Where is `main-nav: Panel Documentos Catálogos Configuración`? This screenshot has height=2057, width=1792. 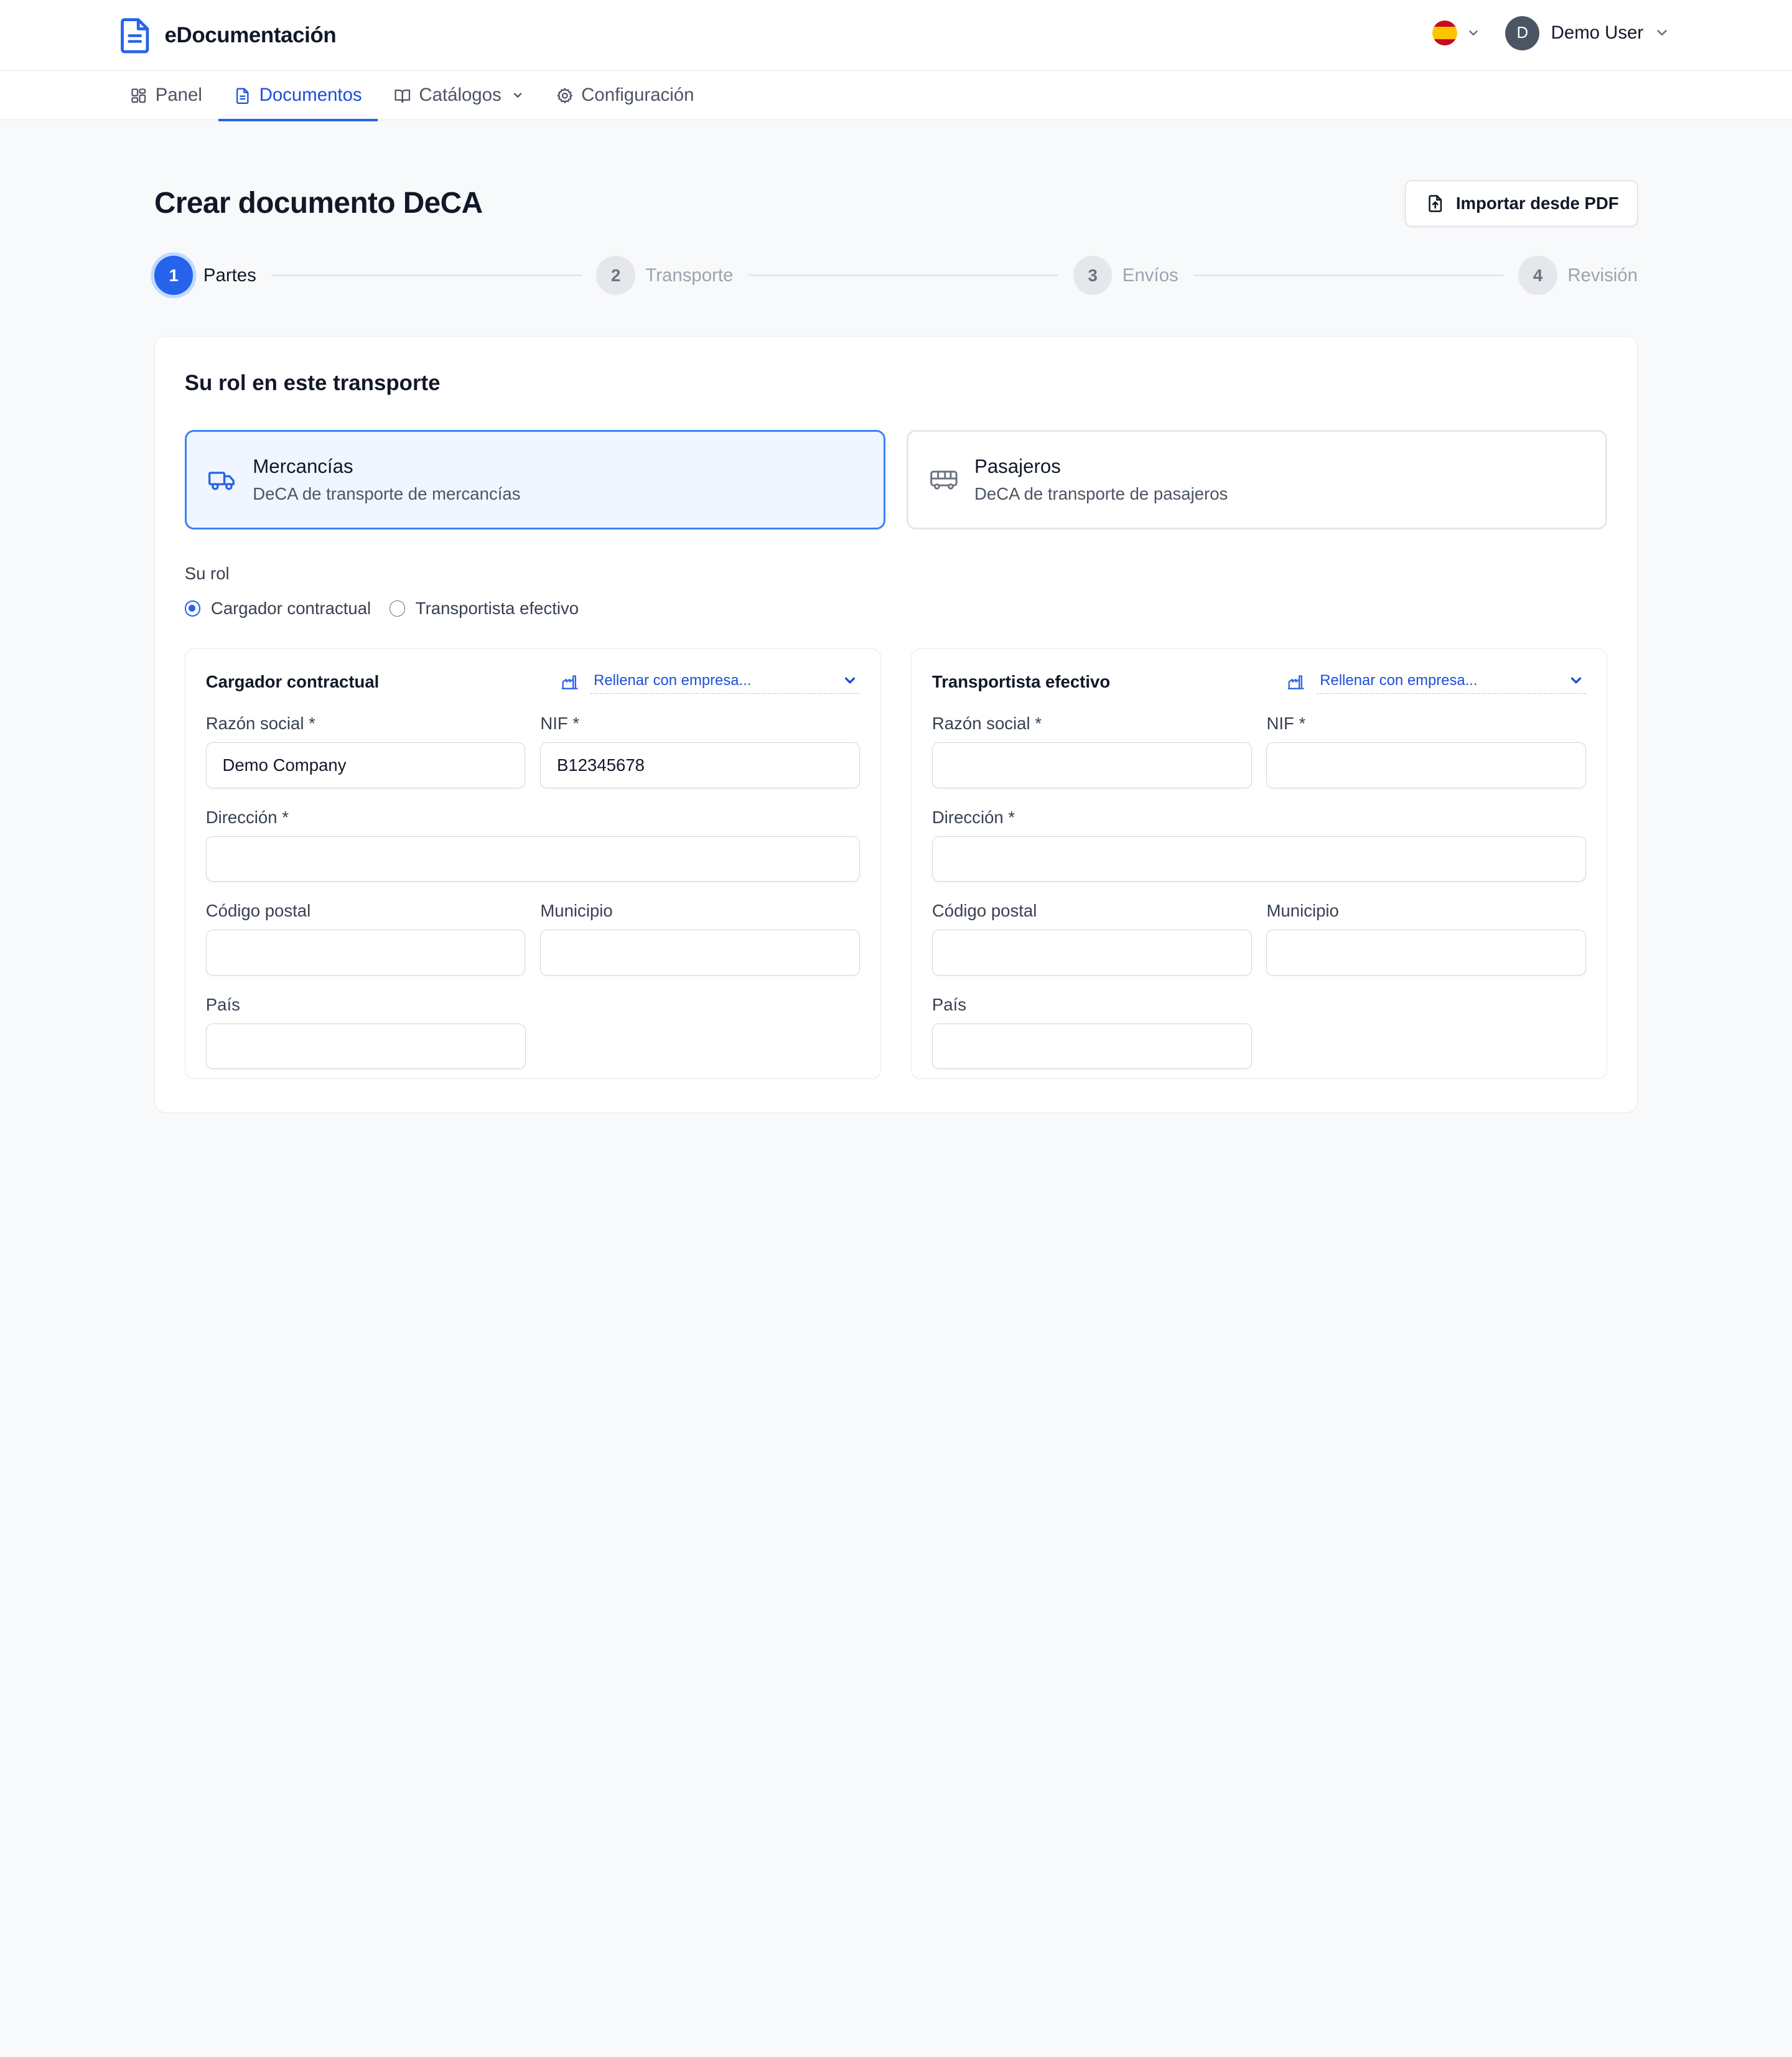
main-nav: Panel Documentos Catálogos Configuración is located at coordinates (896, 95).